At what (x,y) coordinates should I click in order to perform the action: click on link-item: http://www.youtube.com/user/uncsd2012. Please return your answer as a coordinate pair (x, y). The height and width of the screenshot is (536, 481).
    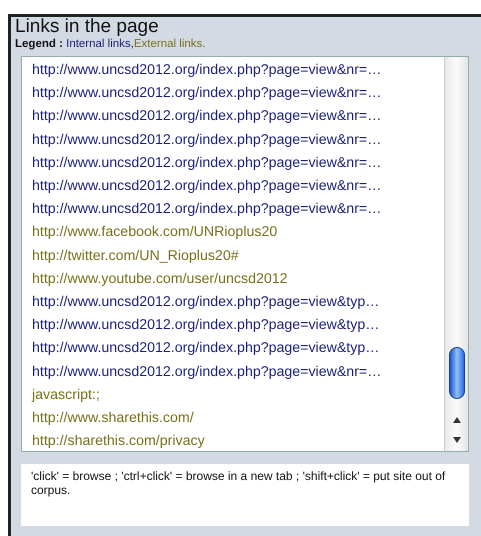
    Looking at the image, I should click on (160, 280).